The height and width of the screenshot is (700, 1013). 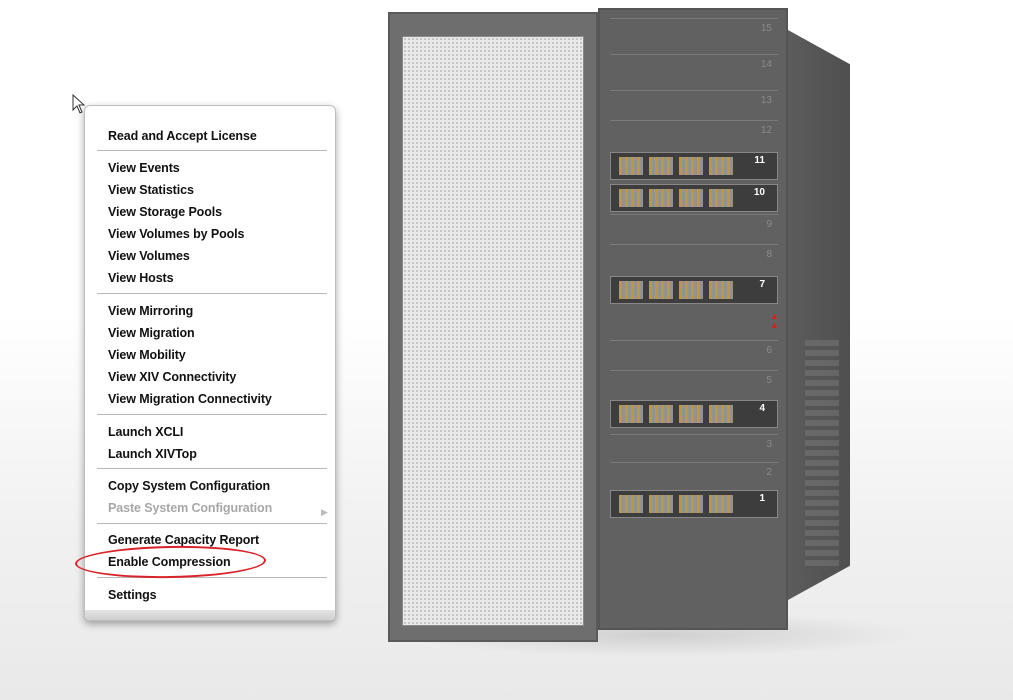 What do you see at coordinates (190, 399) in the screenshot?
I see `menu-item-view-migration-connectivity: View Migration Connectivity` at bounding box center [190, 399].